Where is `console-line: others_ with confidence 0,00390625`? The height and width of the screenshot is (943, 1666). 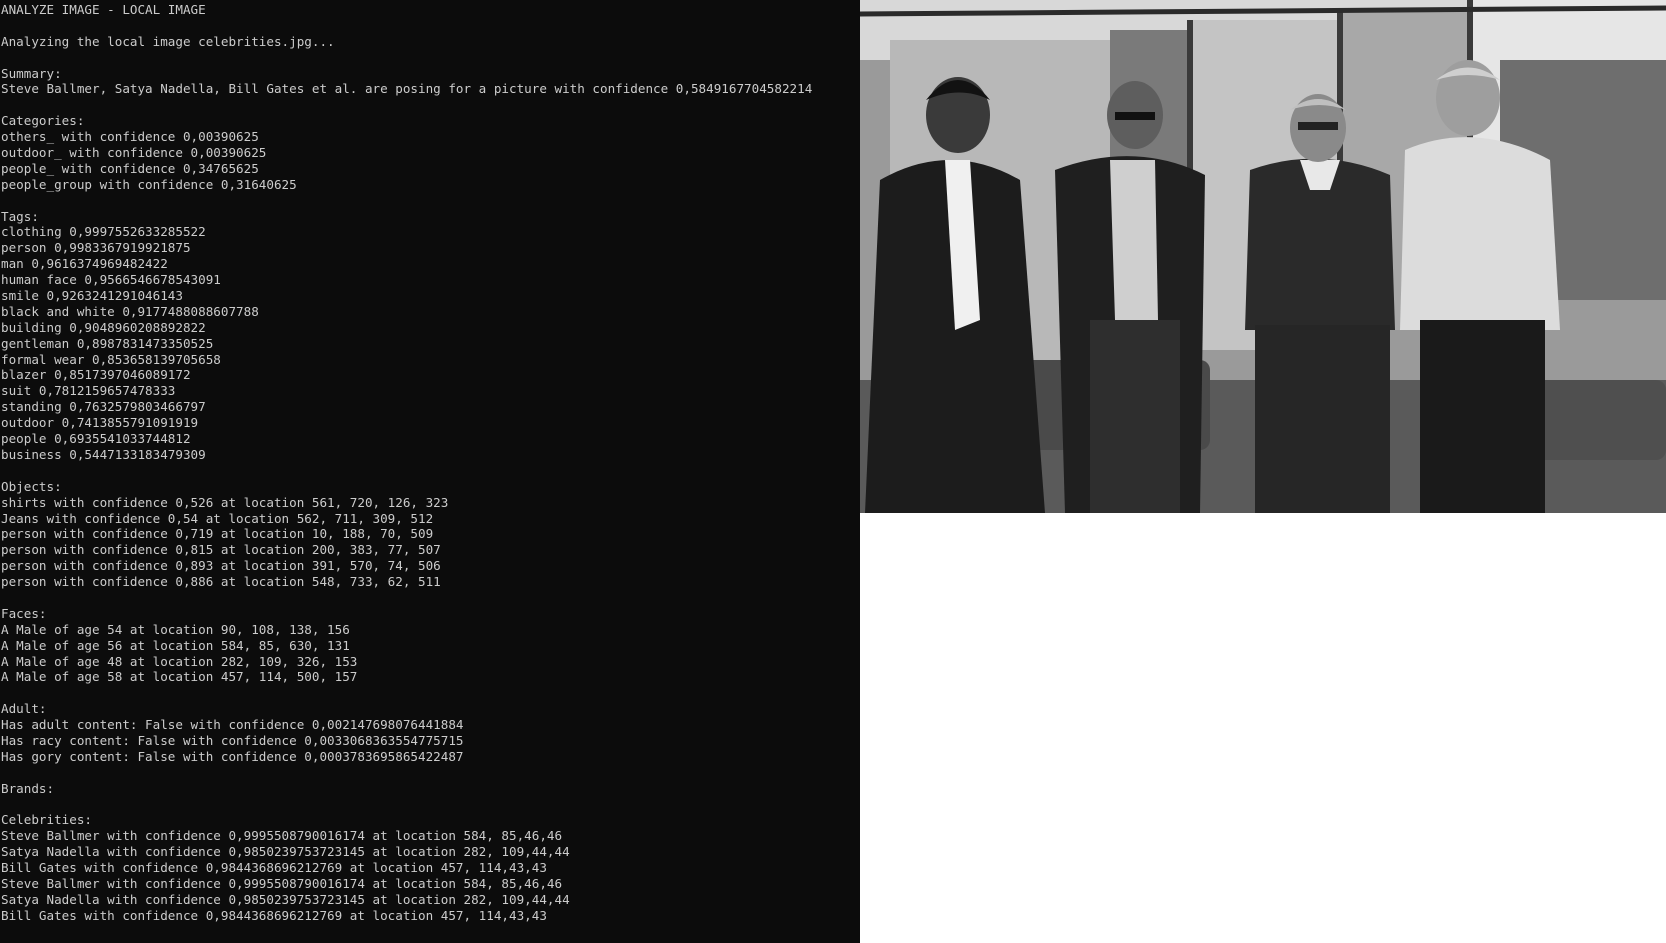
console-line: others_ with confidence 0,00390625 is located at coordinates (130, 137).